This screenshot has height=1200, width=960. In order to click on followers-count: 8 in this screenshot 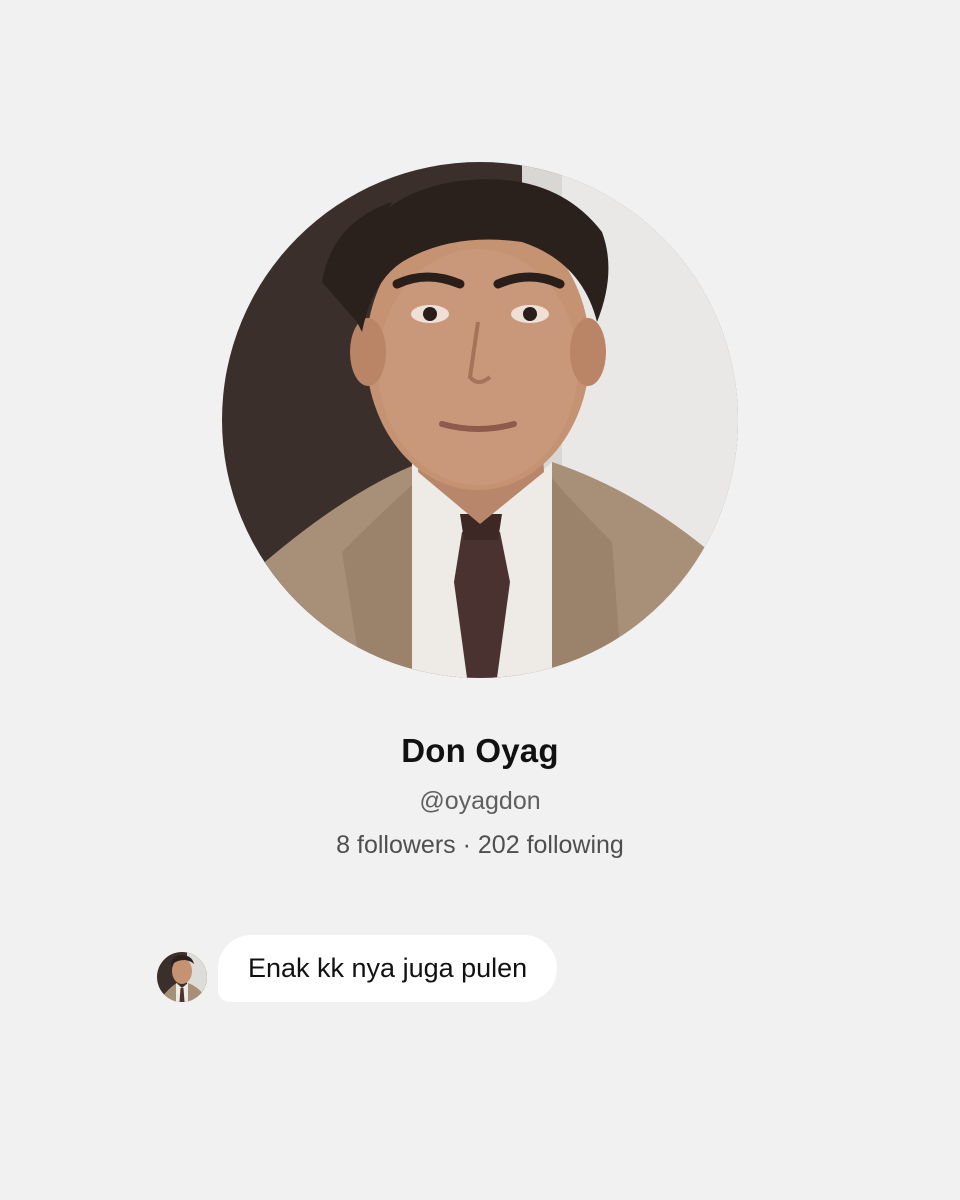, I will do `click(343, 845)`.